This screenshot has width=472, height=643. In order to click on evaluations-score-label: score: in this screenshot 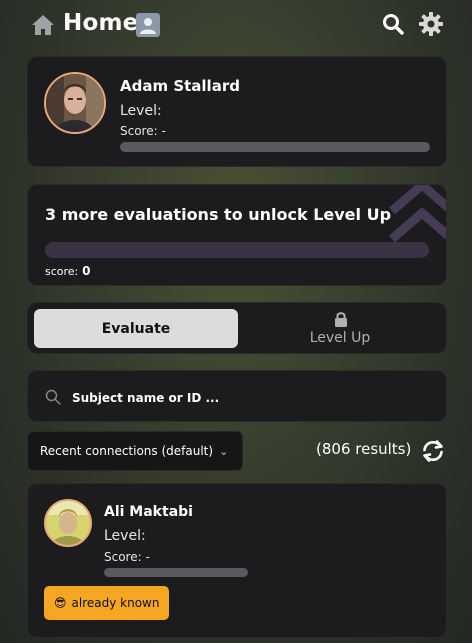, I will do `click(62, 271)`.